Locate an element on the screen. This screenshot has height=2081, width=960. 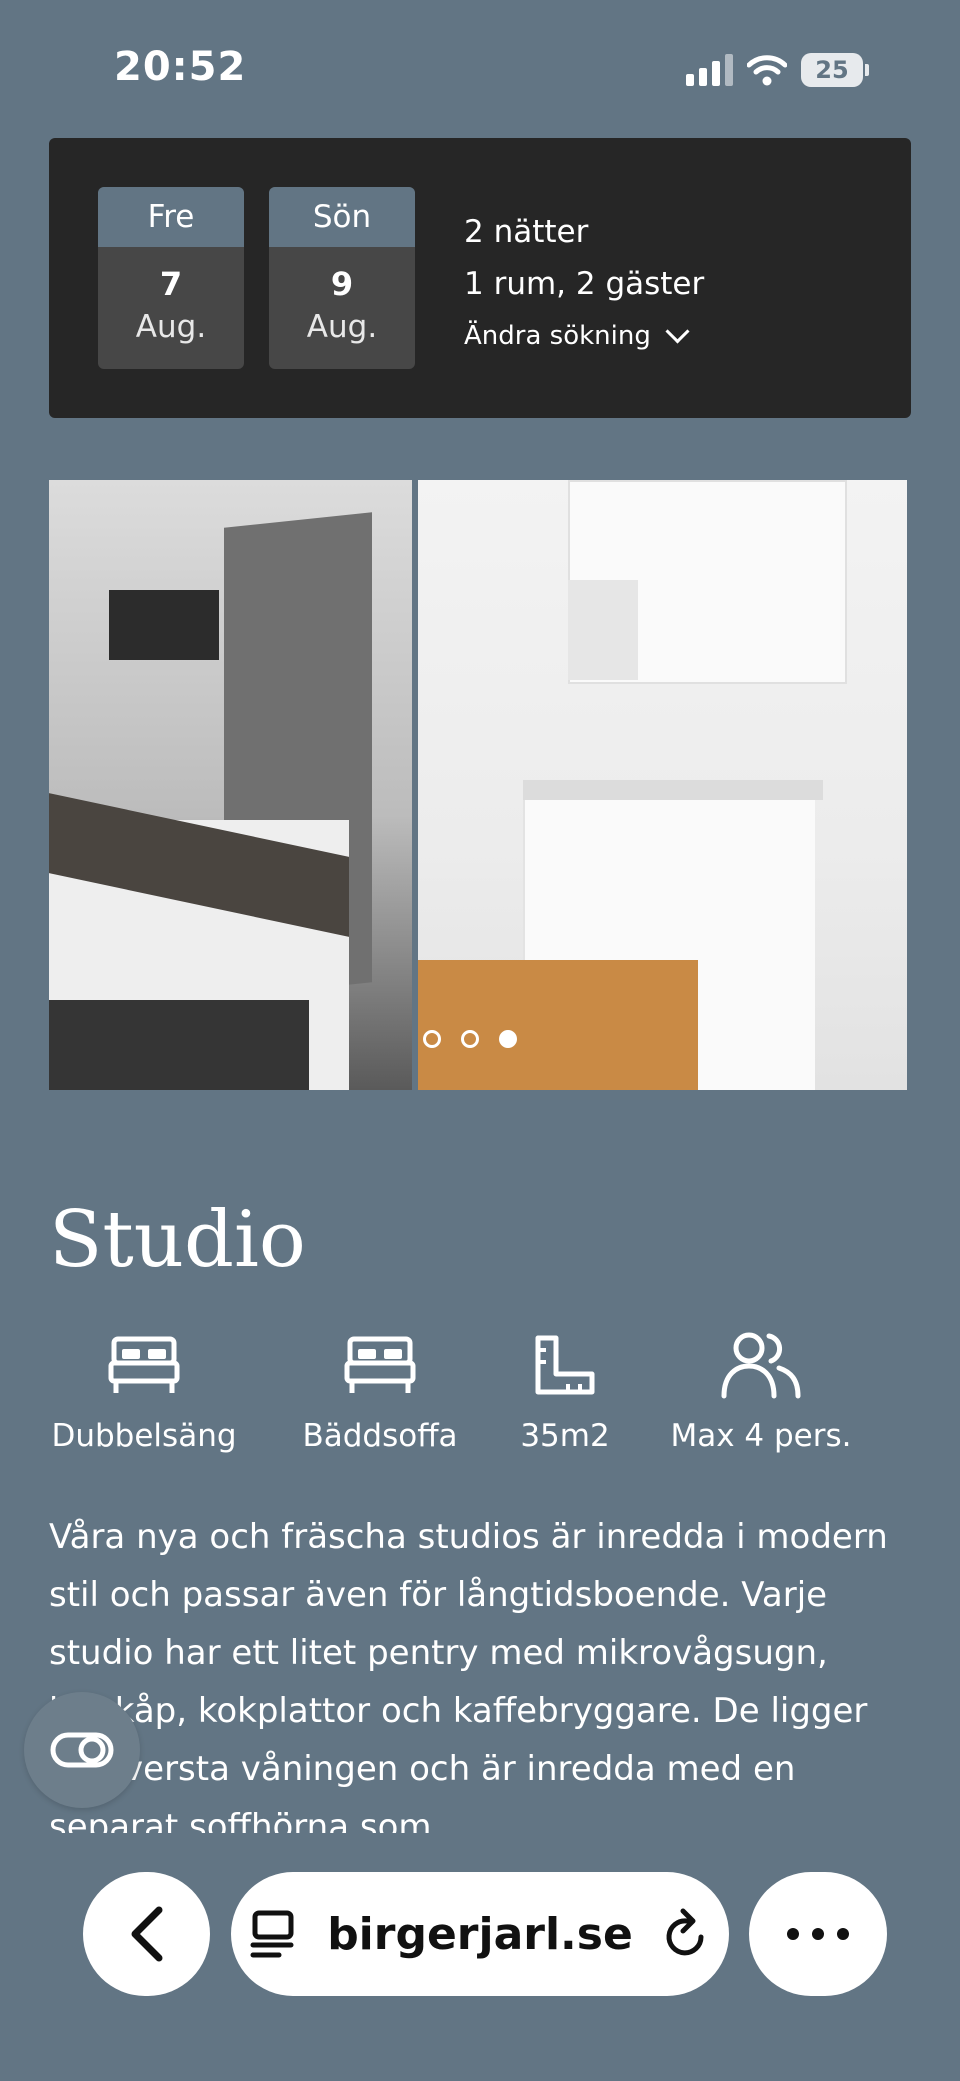
back-button is located at coordinates (146, 1934).